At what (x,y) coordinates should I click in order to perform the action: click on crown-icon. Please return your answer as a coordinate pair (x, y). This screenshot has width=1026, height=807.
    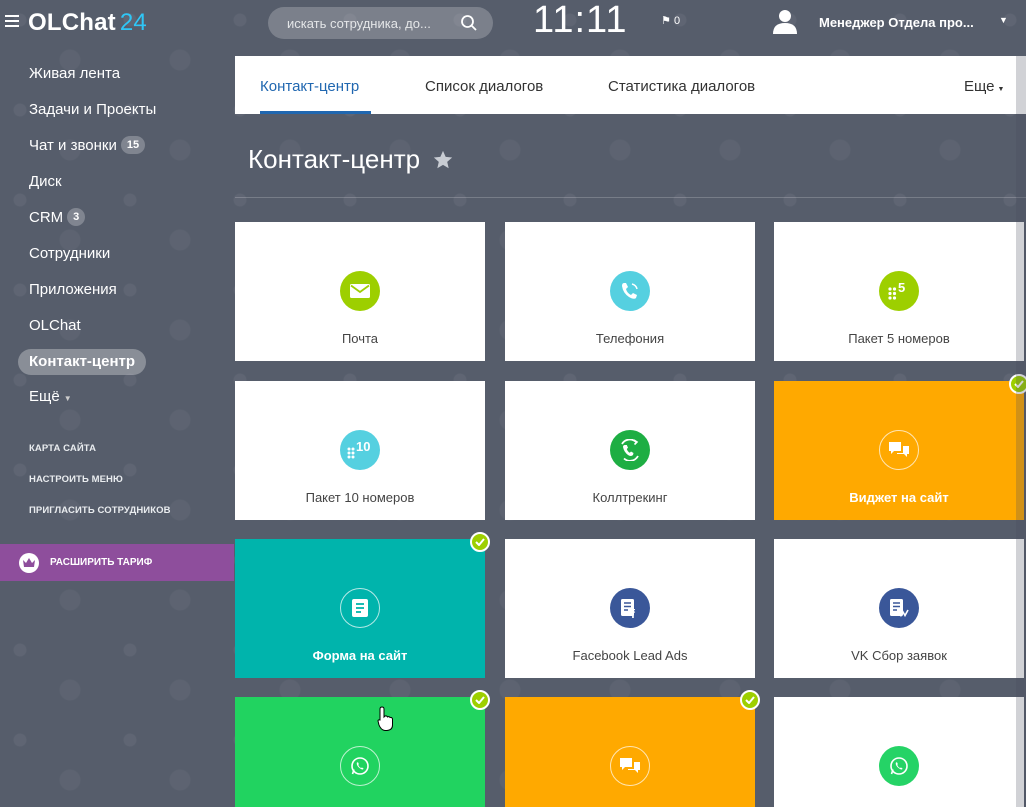
    Looking at the image, I should click on (29, 562).